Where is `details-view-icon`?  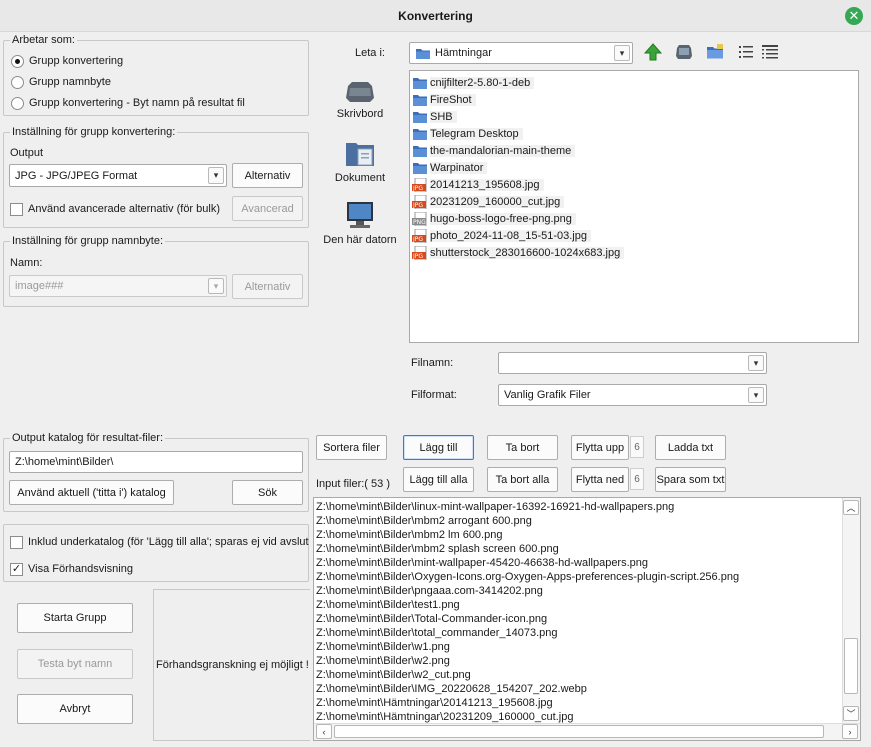 details-view-icon is located at coordinates (770, 52).